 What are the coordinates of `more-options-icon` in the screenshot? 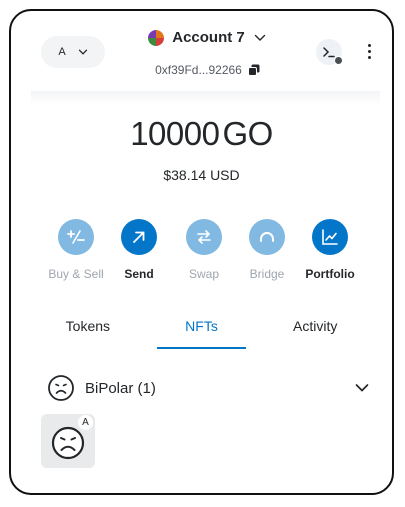 It's located at (369, 51).